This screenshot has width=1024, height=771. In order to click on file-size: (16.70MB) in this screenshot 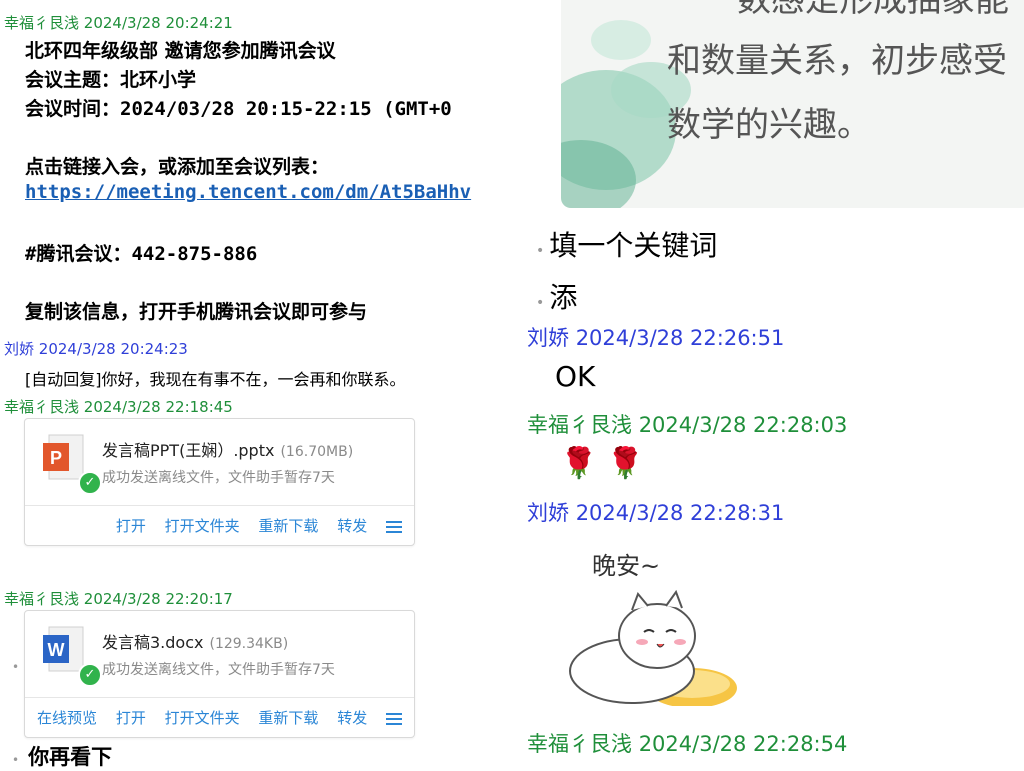, I will do `click(317, 452)`.